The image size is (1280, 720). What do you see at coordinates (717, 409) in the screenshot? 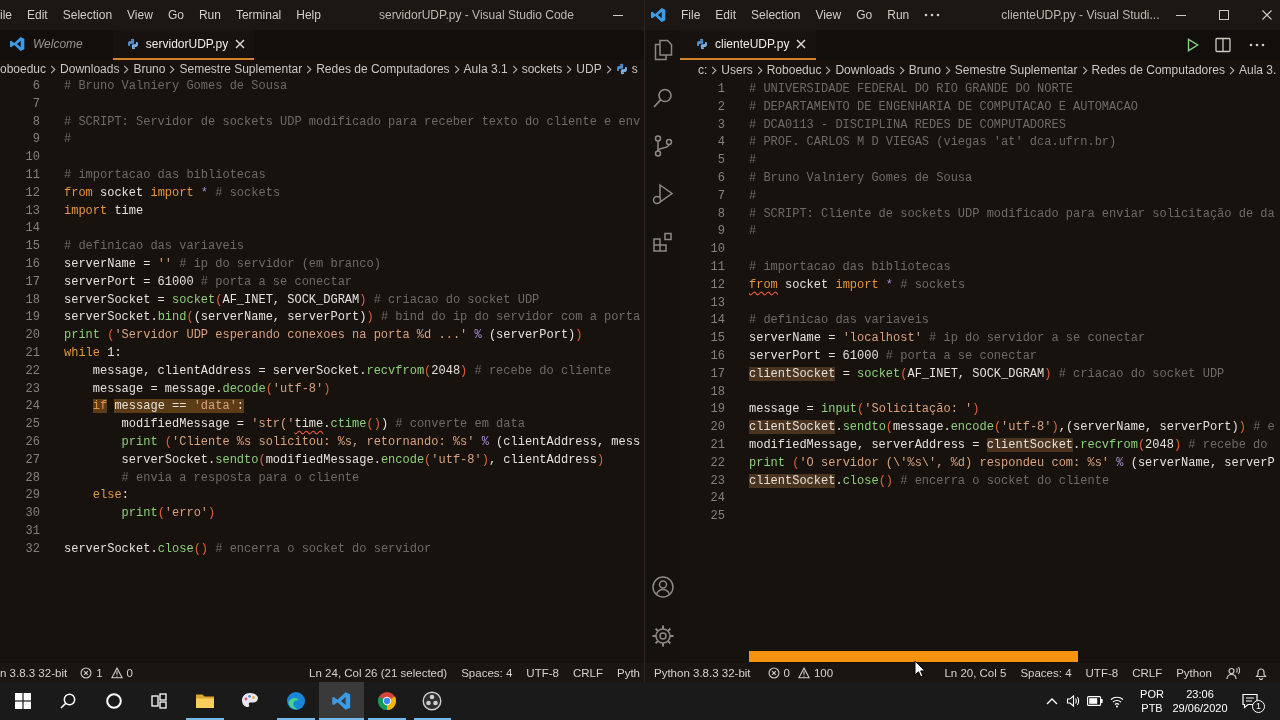
I see `line-number: 19` at bounding box center [717, 409].